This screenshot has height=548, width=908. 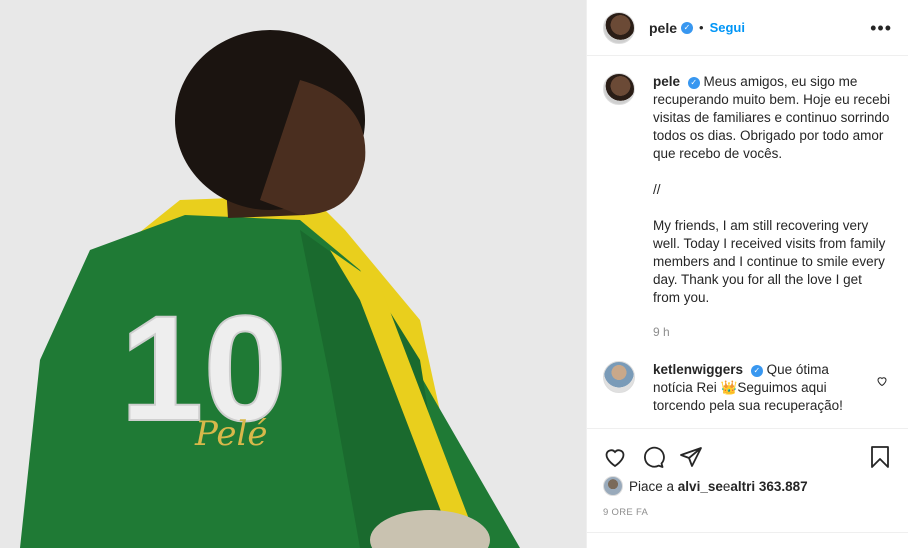 What do you see at coordinates (726, 486) in the screenshot?
I see `likes-middle: e` at bounding box center [726, 486].